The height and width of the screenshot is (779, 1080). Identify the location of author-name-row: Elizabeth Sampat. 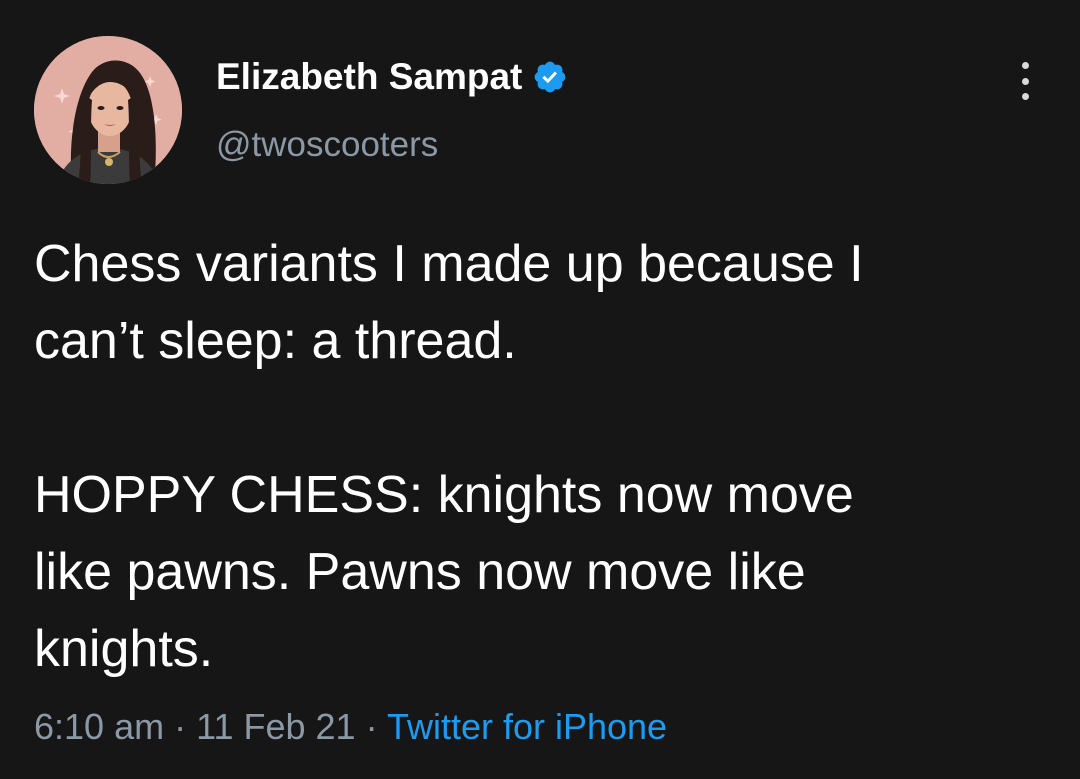
(392, 77).